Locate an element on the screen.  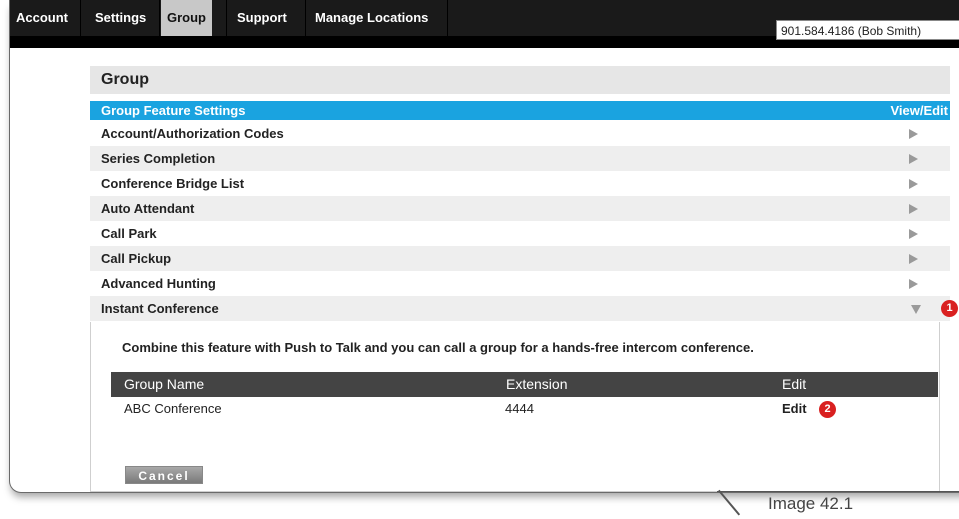
panel-title: Group is located at coordinates (520, 80).